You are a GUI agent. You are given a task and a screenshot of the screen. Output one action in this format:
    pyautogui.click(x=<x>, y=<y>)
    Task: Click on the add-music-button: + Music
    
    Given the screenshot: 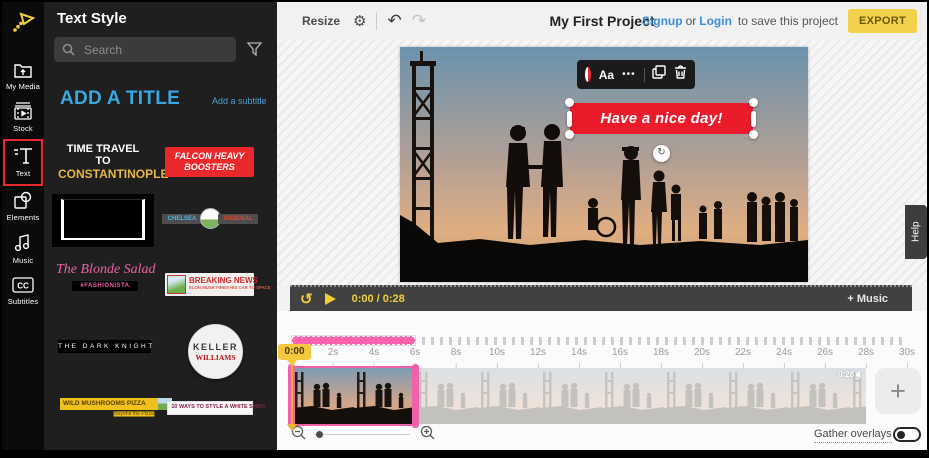 What is the action you would take?
    pyautogui.click(x=867, y=299)
    